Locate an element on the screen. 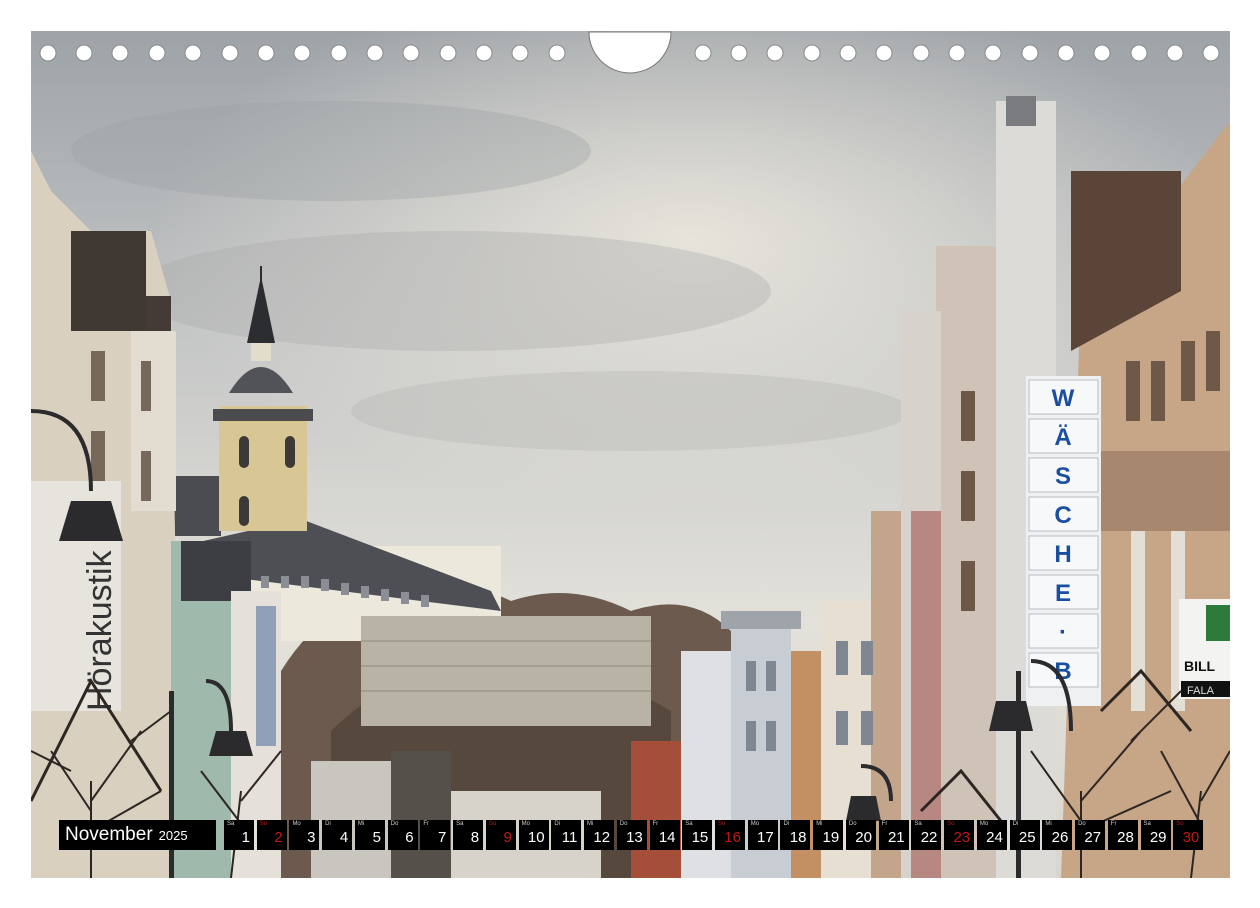 The width and height of the screenshot is (1260, 908). day-cell: Fr 7 is located at coordinates (435, 835).